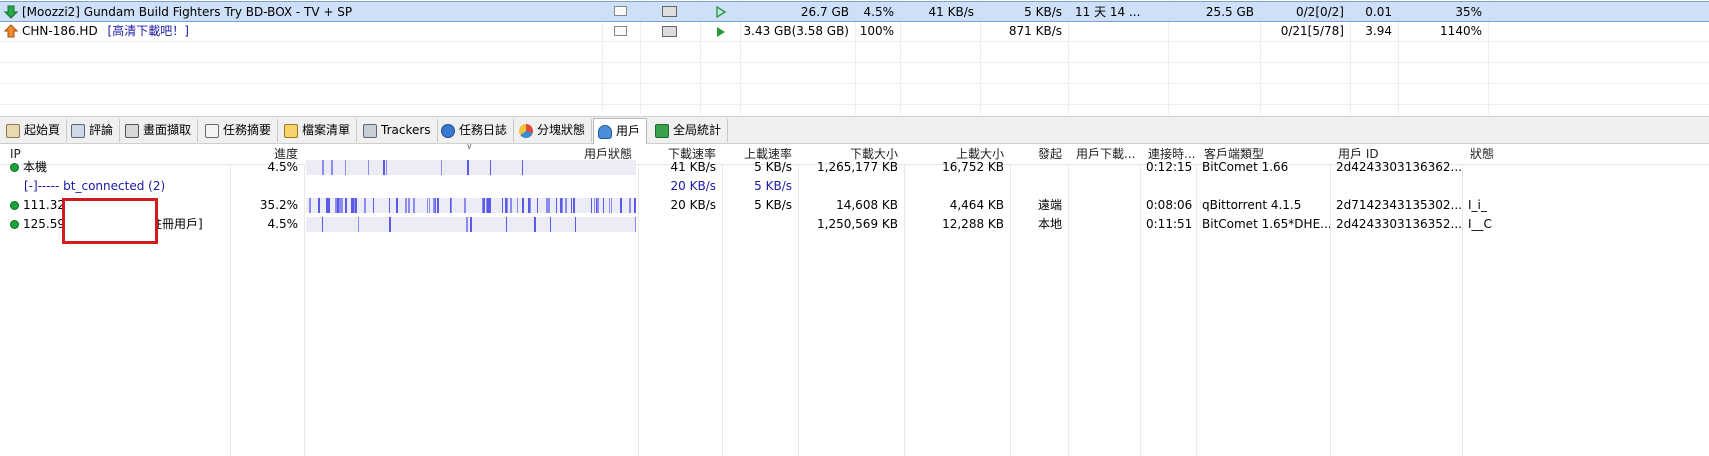  Describe the element at coordinates (291, 130) in the screenshot. I see `file-list-icon` at that location.